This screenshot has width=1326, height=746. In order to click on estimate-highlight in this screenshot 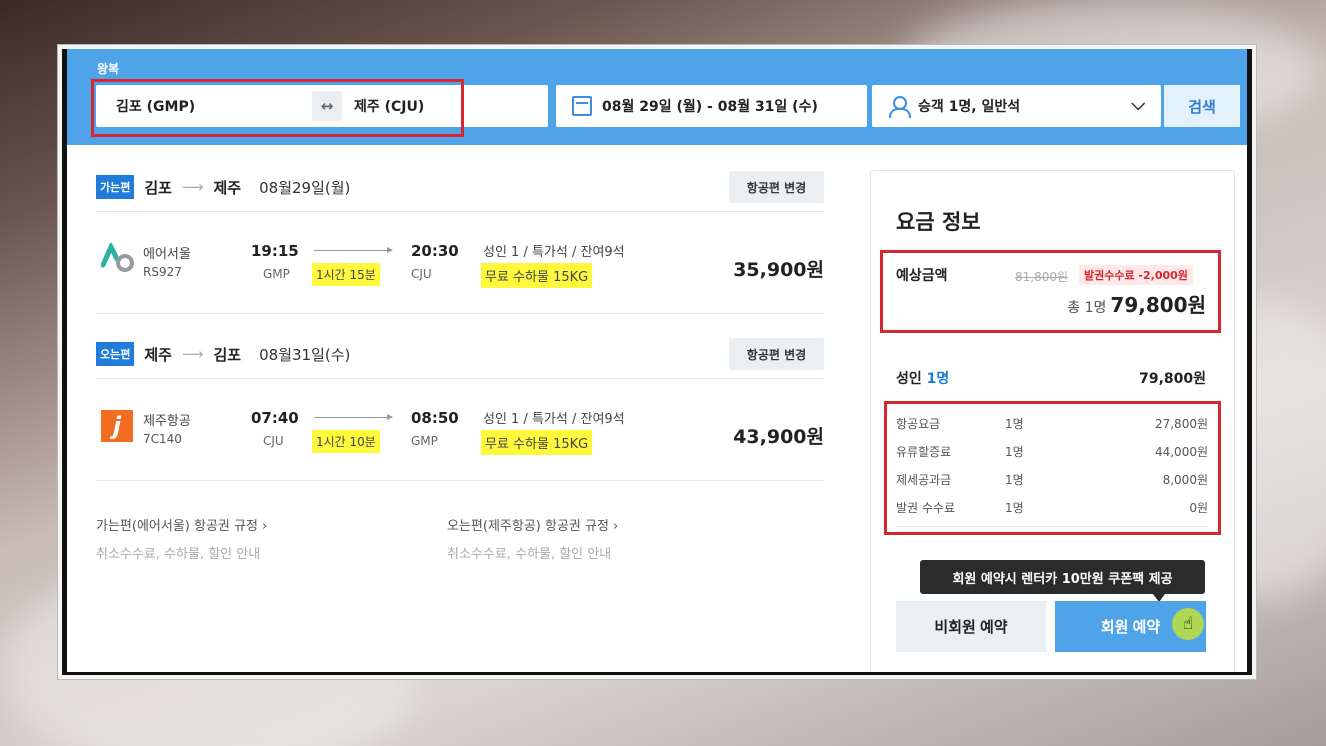, I will do `click(1050, 291)`.